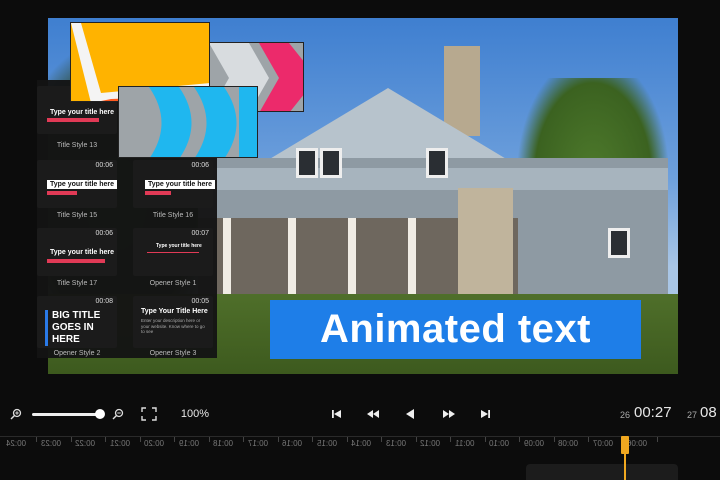 The image size is (720, 480). Describe the element at coordinates (625, 415) in the screenshot. I see `current-frame: 26` at that location.